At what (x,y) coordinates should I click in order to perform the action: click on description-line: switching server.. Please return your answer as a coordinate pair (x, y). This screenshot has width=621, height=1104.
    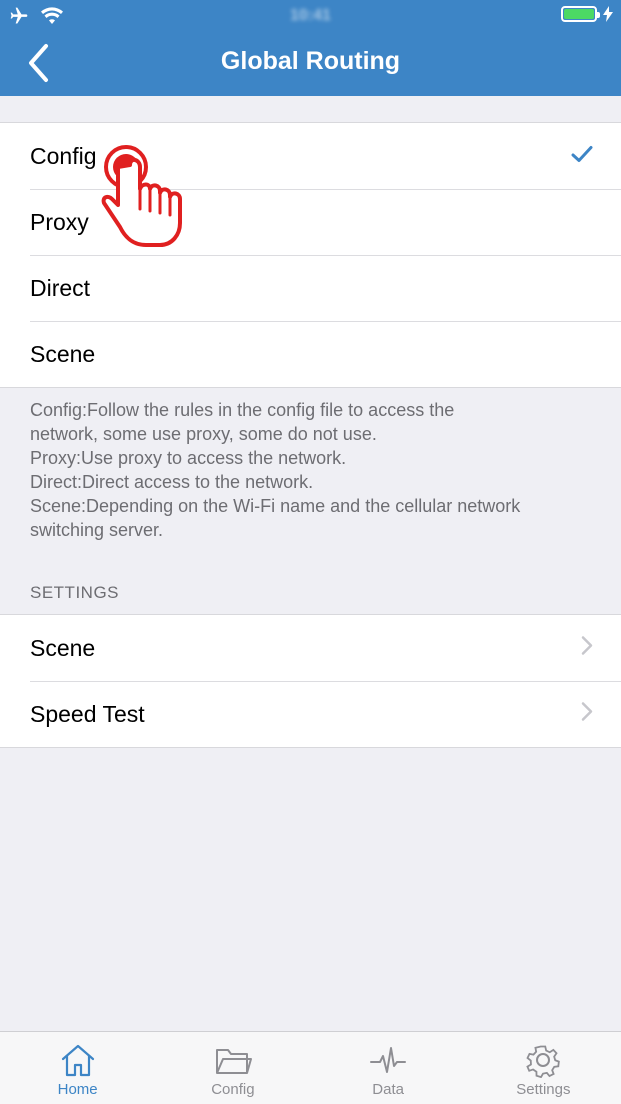
    Looking at the image, I should click on (97, 530).